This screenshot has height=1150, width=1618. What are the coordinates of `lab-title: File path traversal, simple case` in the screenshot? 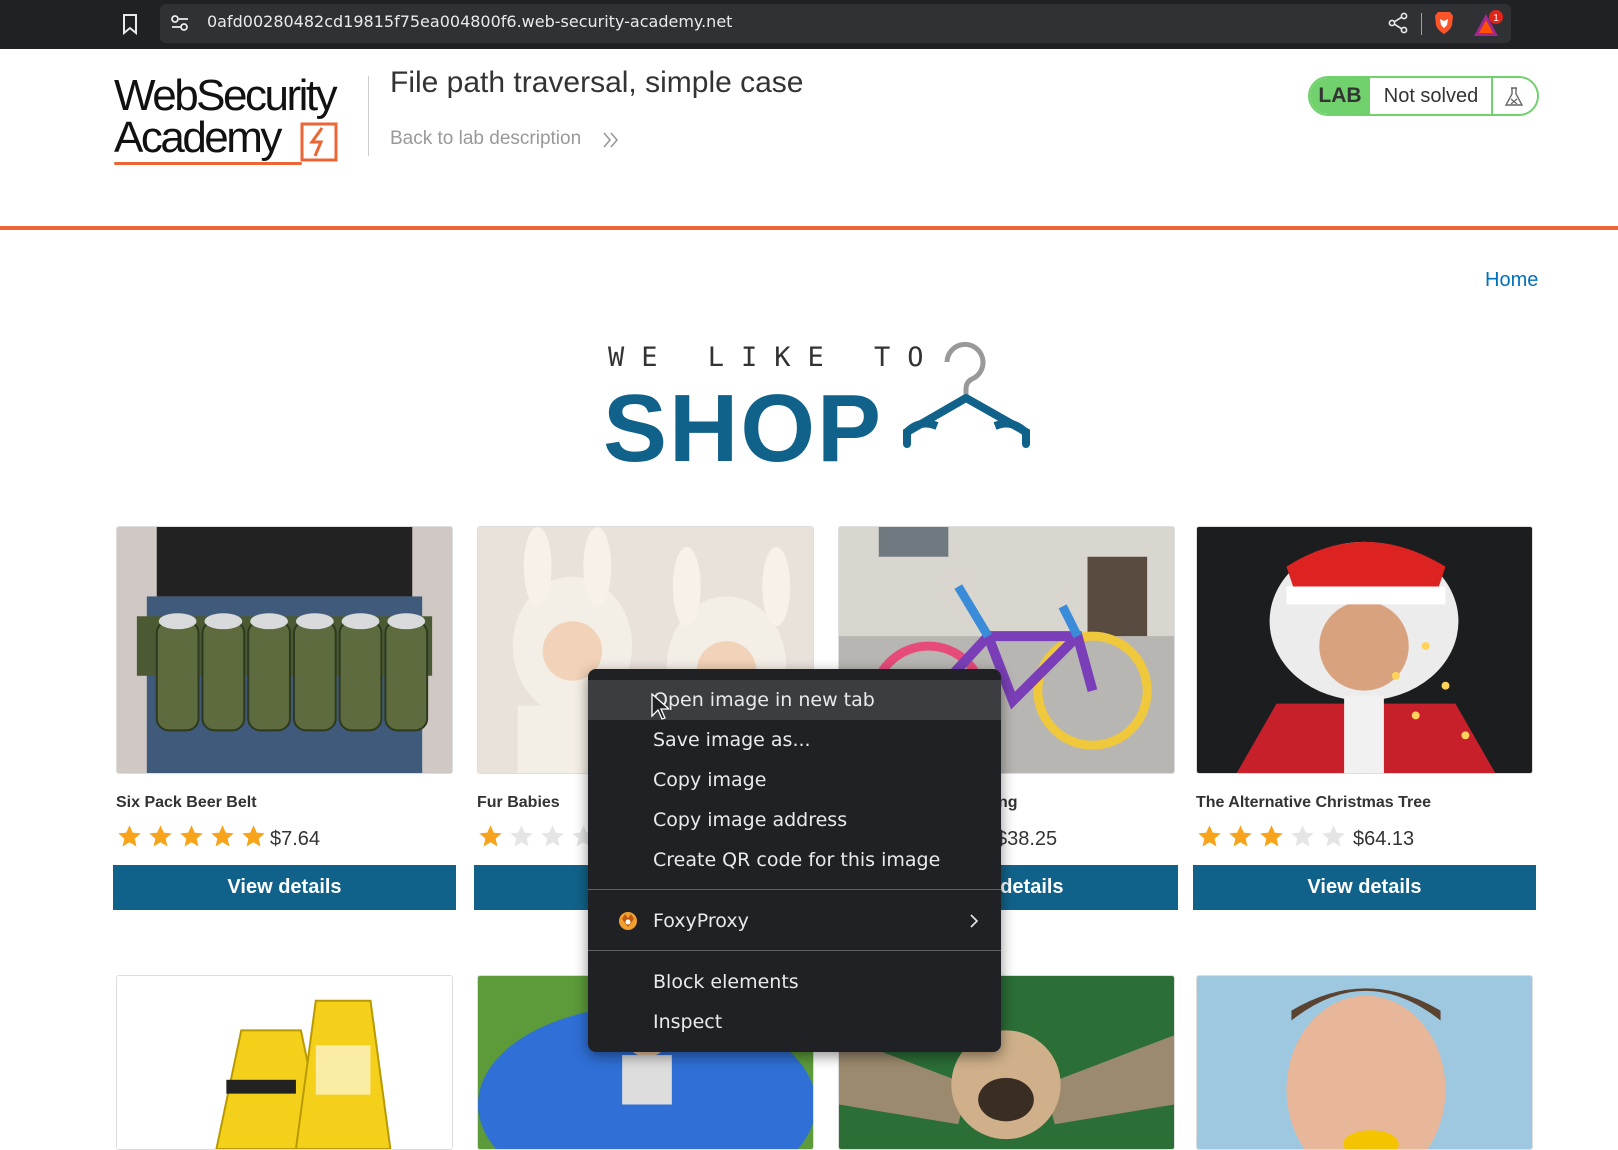 It's located at (597, 82).